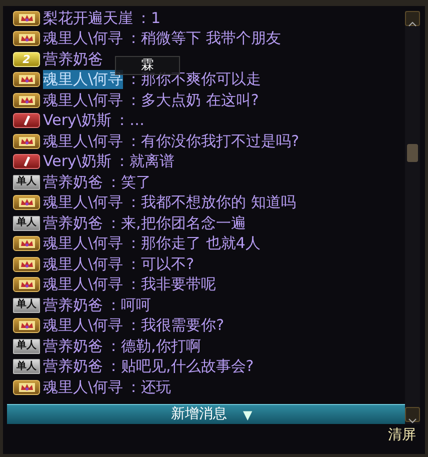  What do you see at coordinates (203, 38) in the screenshot?
I see `message-text: ：稍微等下 我带个朋友` at bounding box center [203, 38].